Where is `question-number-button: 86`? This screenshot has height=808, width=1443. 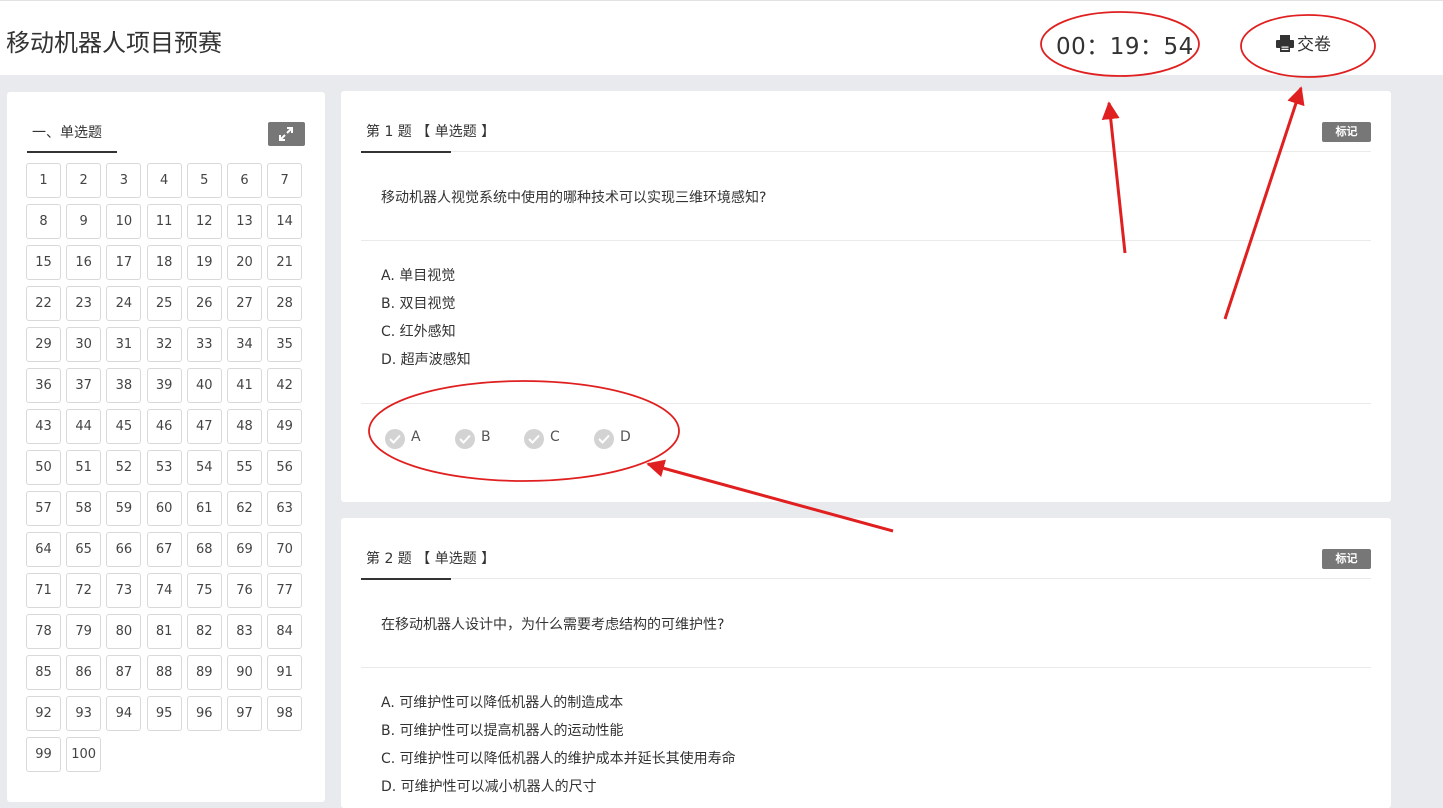
question-number-button: 86 is located at coordinates (84, 672).